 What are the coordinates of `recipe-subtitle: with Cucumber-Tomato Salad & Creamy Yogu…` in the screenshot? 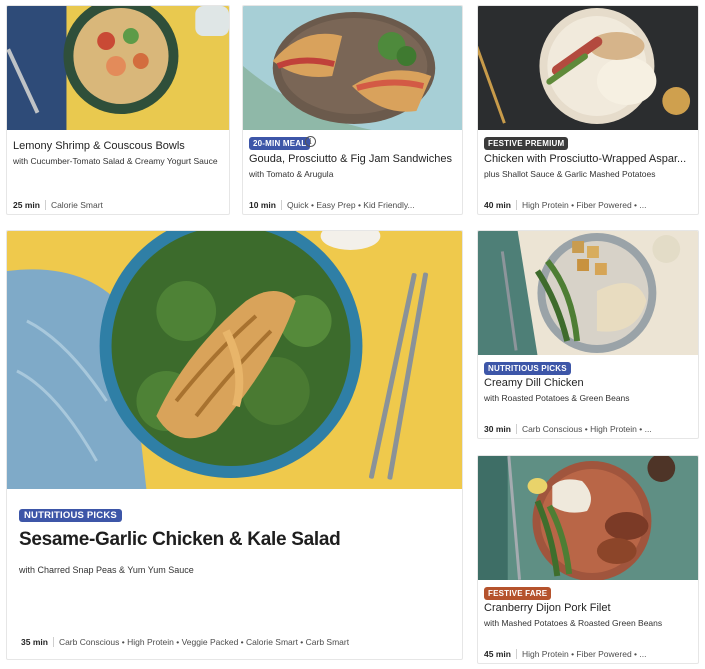 It's located at (115, 161).